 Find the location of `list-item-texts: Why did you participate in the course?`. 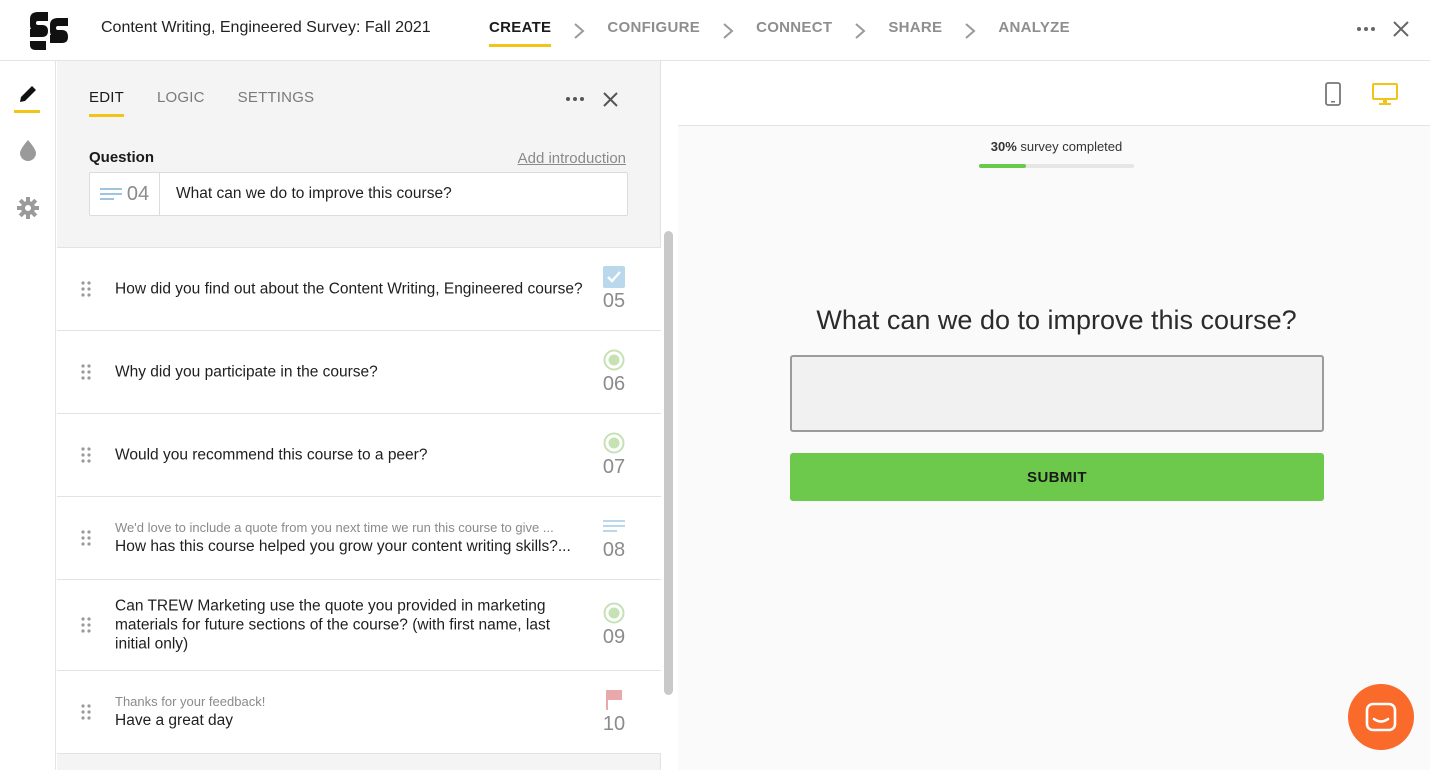

list-item-texts: Why did you participate in the course? is located at coordinates (352, 372).